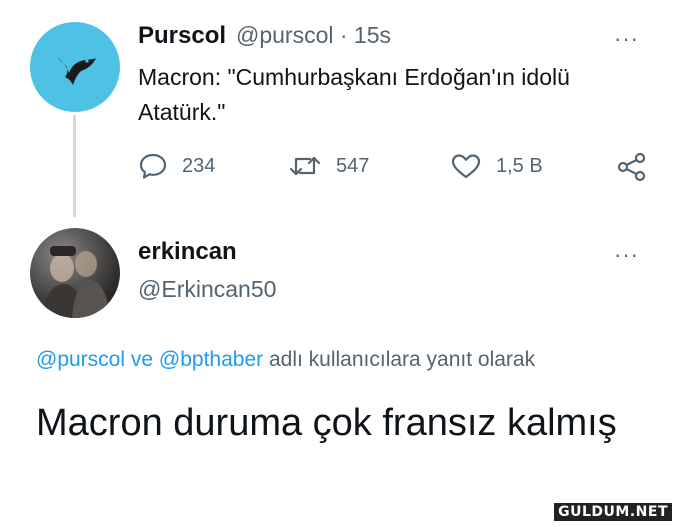  What do you see at coordinates (631, 167) in the screenshot?
I see `share-icon` at bounding box center [631, 167].